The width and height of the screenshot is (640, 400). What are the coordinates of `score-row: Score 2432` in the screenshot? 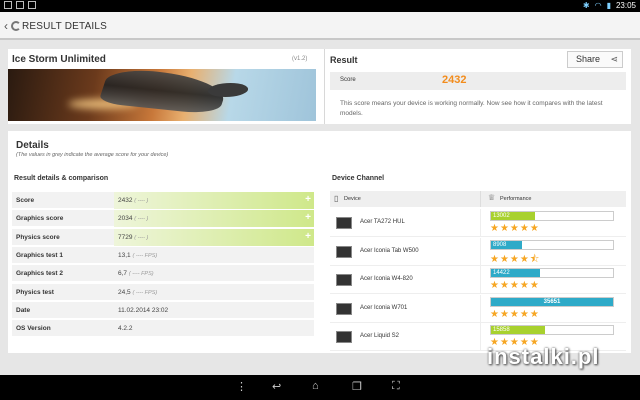 It's located at (478, 81).